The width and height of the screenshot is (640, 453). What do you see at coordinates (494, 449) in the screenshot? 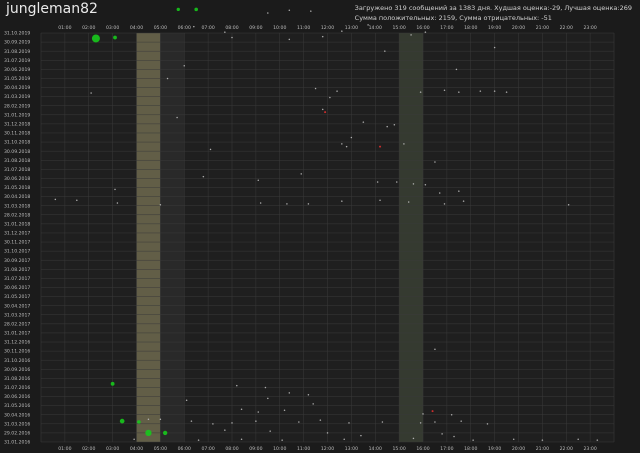
I see `x-tick-label-bottom: 19:00` at bounding box center [494, 449].